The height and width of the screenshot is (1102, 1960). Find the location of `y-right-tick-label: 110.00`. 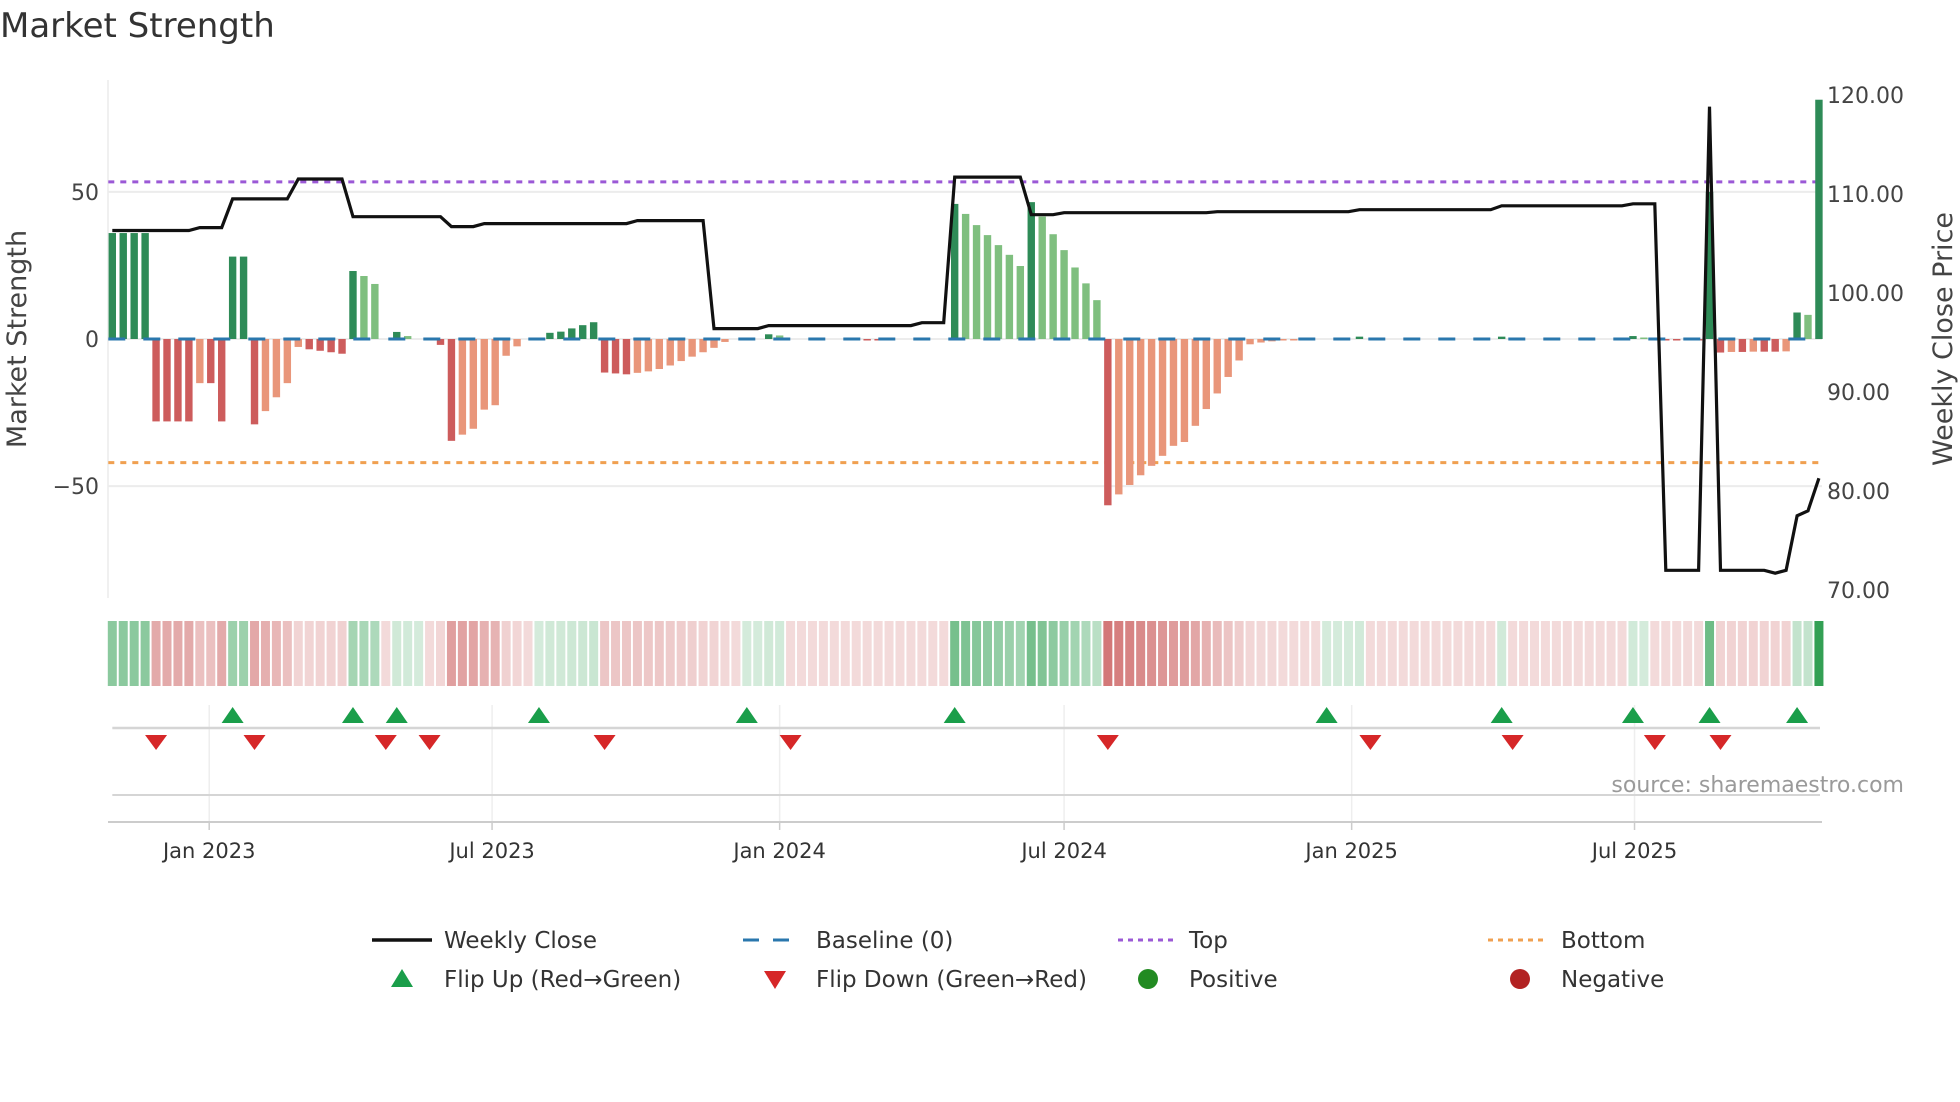

y-right-tick-label: 110.00 is located at coordinates (1865, 195).